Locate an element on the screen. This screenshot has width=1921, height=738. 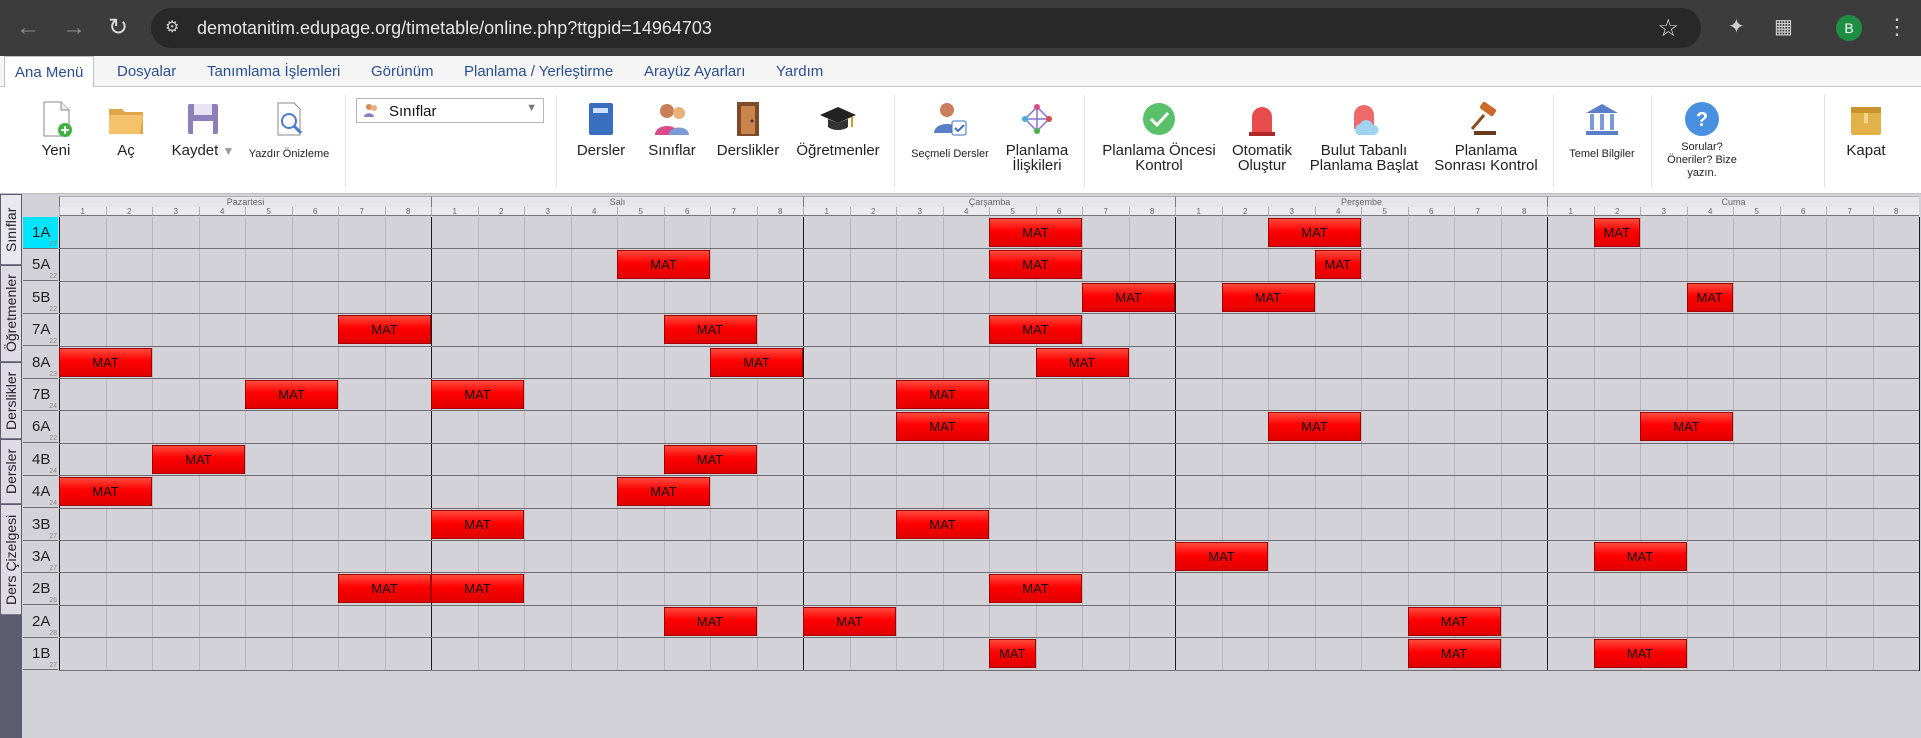
back-arrow-icon: ← is located at coordinates (28, 28).